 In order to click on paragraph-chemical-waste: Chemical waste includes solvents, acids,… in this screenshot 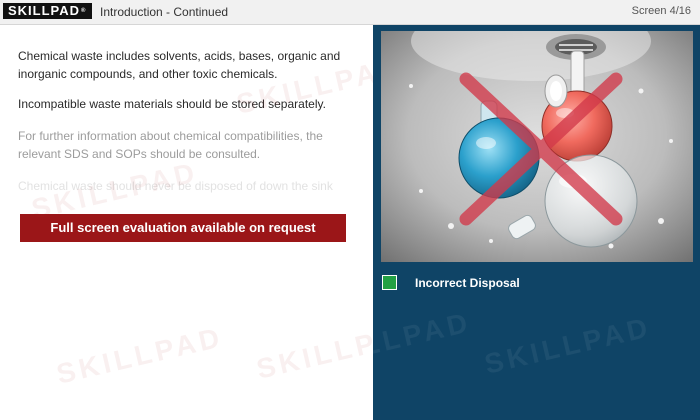, I will do `click(179, 65)`.